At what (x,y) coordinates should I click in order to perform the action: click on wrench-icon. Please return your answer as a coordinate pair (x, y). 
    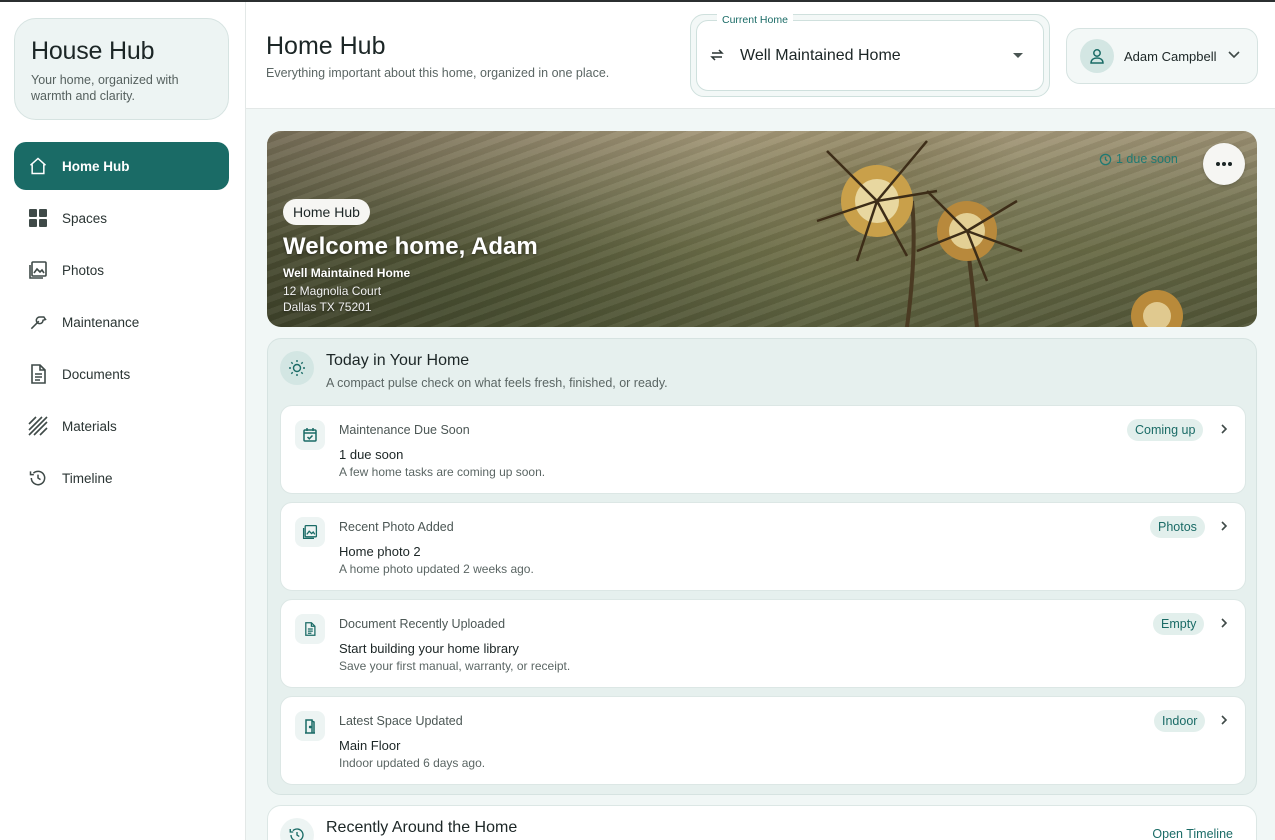
    Looking at the image, I should click on (38, 322).